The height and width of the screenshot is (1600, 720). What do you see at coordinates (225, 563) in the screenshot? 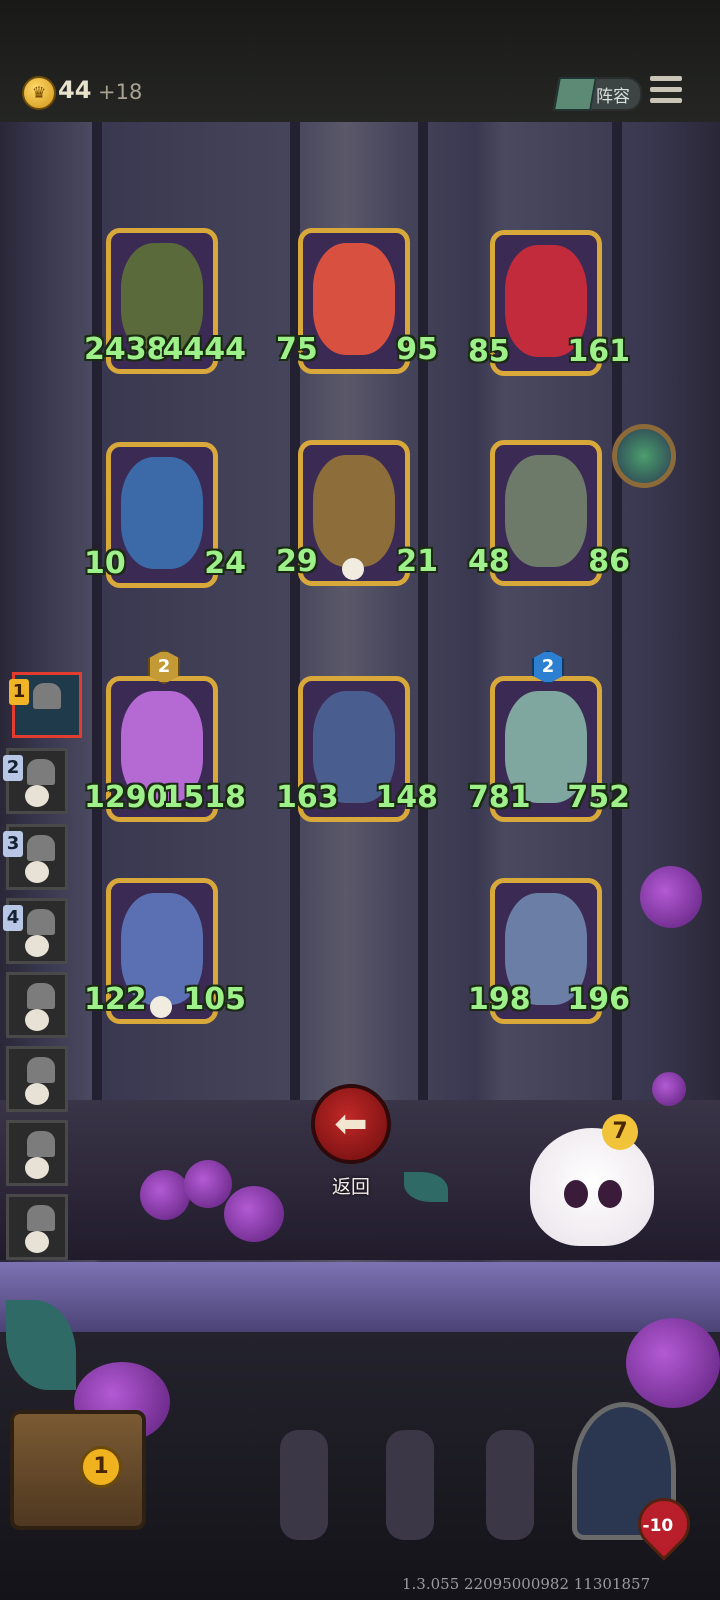
I see `minion-health: 24` at bounding box center [225, 563].